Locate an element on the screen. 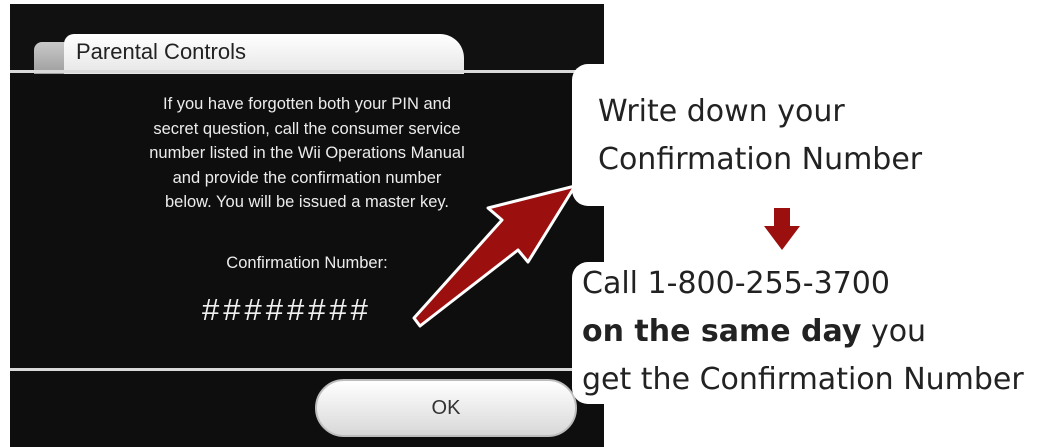  step2-text-line2: on the same day you is located at coordinates (754, 332).